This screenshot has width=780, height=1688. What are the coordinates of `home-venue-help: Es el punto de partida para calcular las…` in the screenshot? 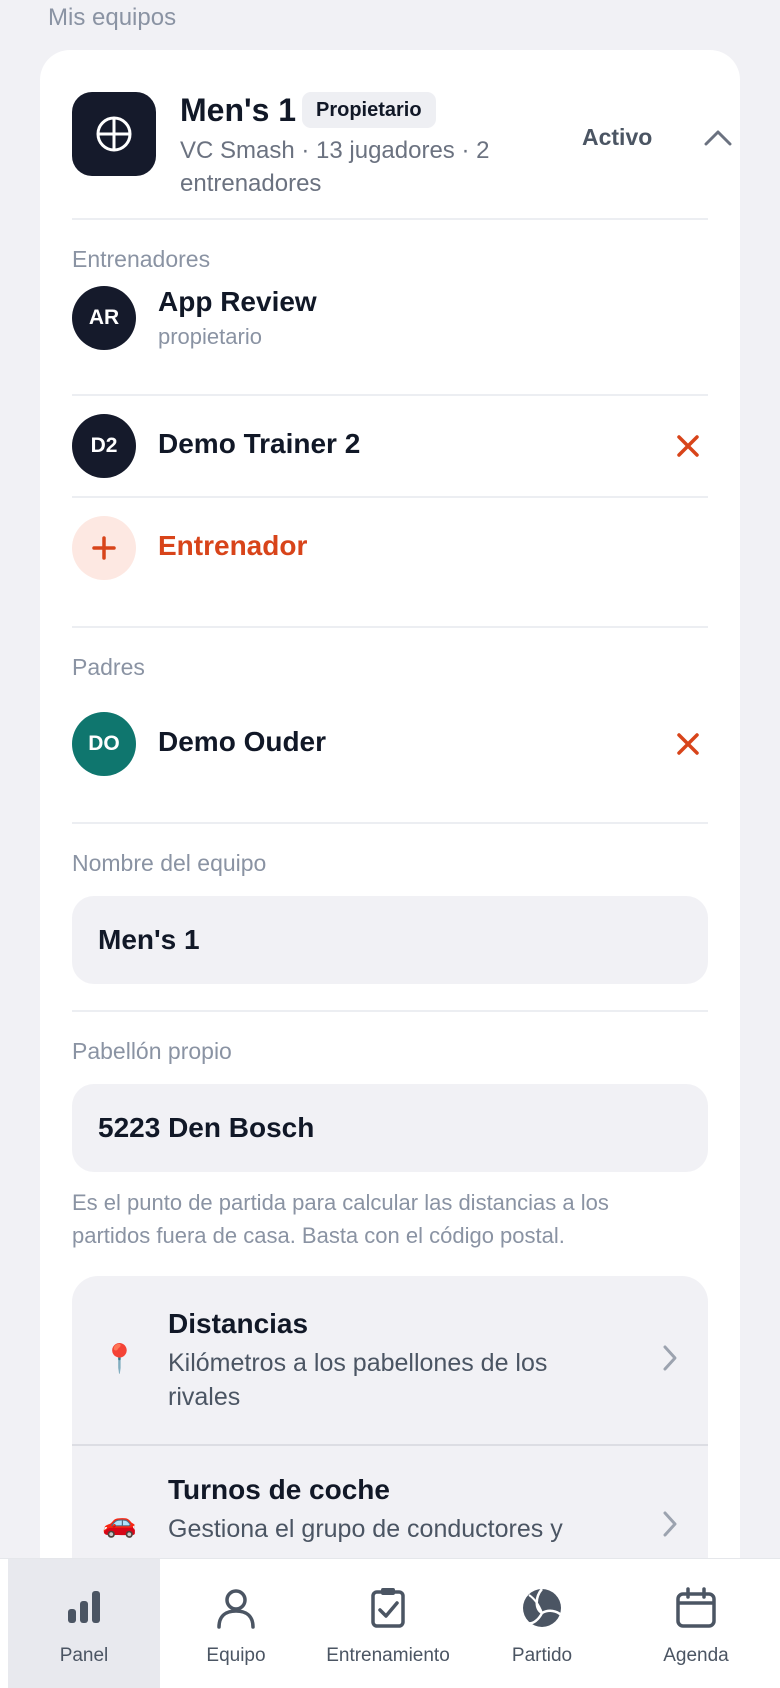 It's located at (376, 1219).